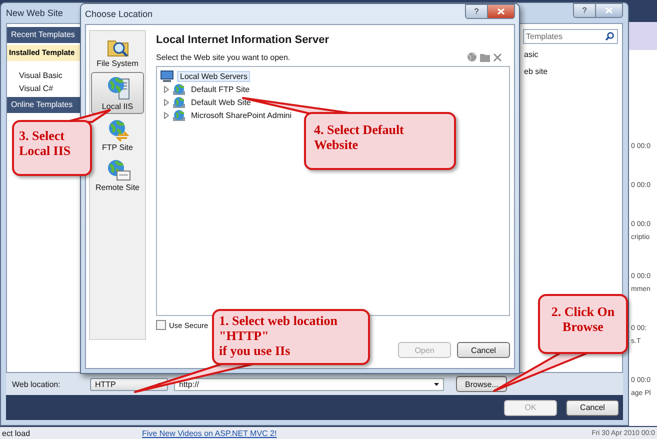 The image size is (657, 439). Describe the element at coordinates (44, 75) in the screenshot. I see `sidebar-item: Visual Basic` at that location.